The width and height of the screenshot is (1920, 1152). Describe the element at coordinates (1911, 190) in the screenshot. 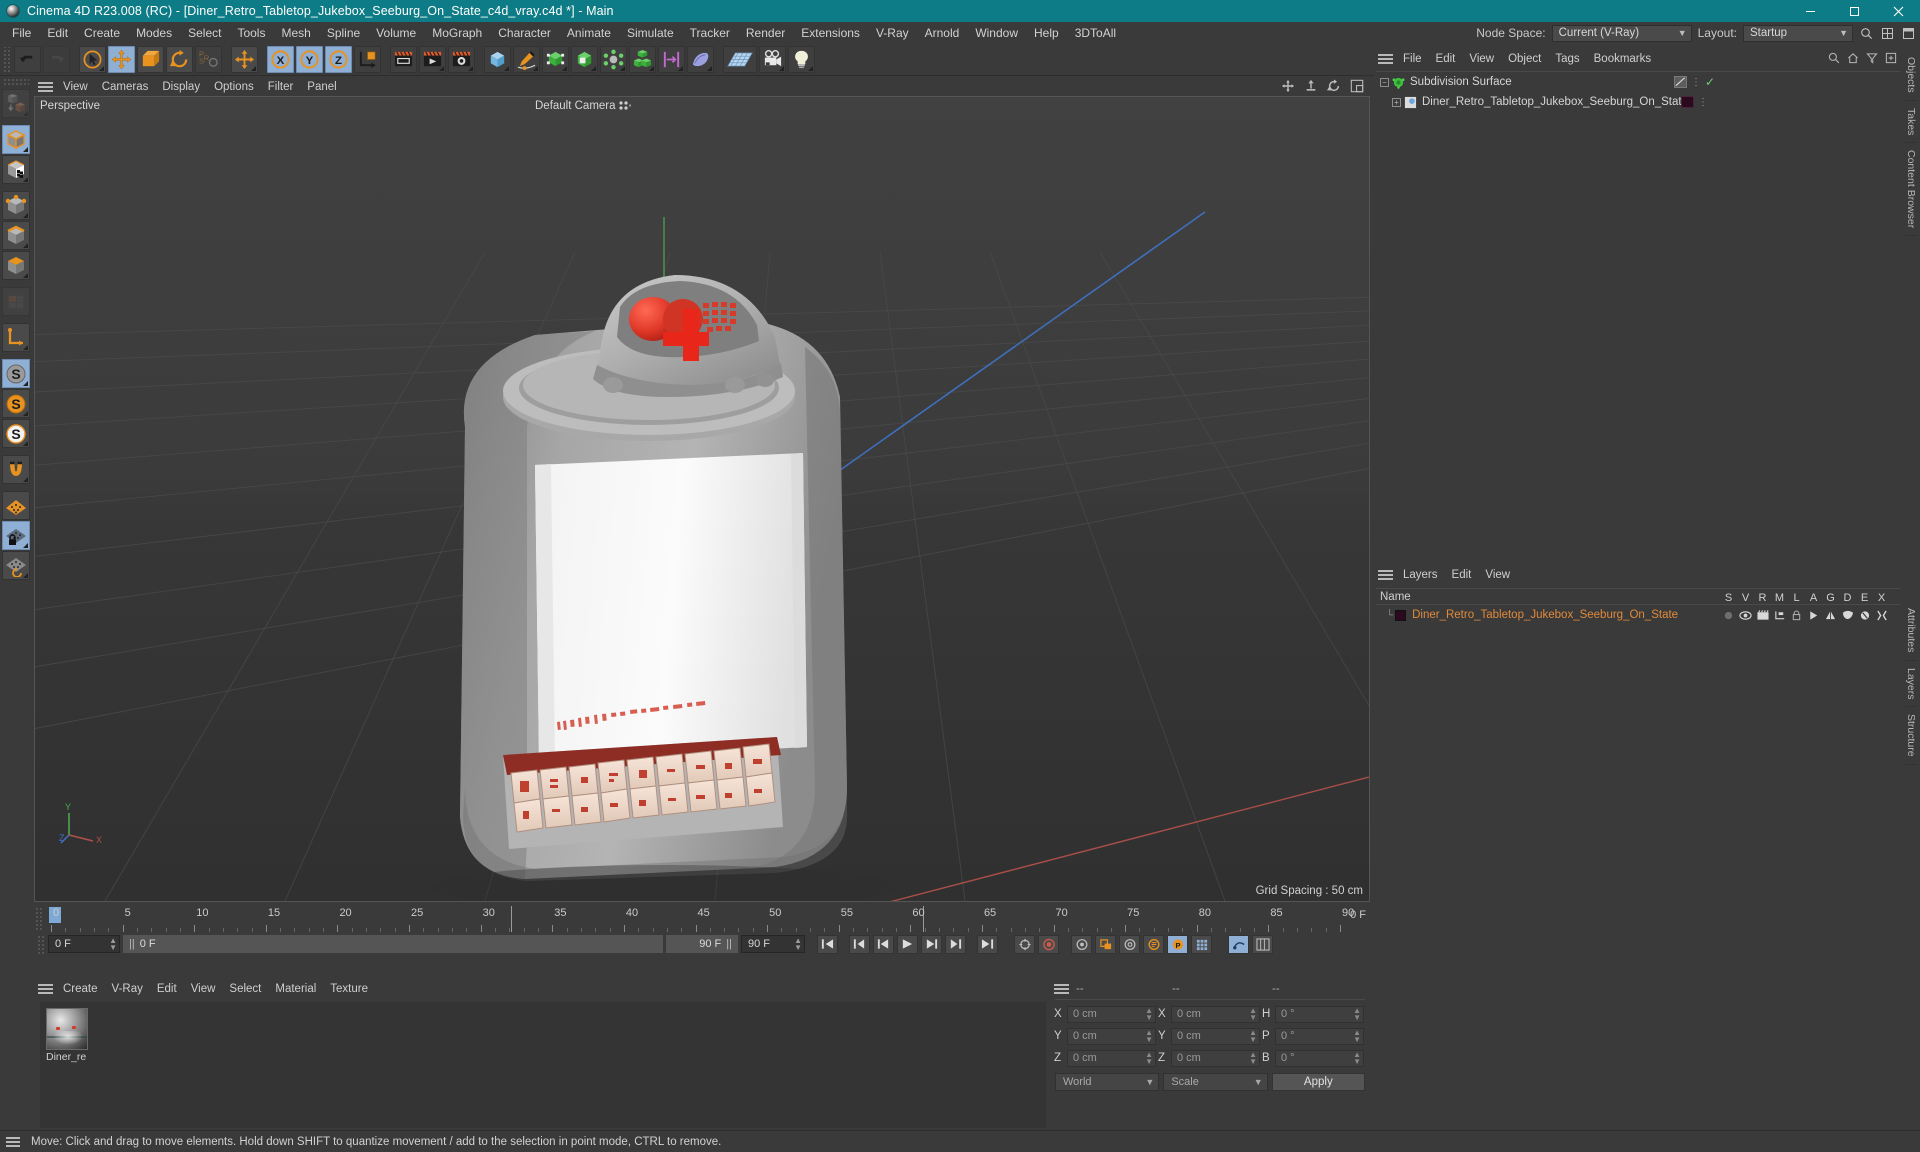

I see `edge-tab-content-browser: Content Browser` at that location.